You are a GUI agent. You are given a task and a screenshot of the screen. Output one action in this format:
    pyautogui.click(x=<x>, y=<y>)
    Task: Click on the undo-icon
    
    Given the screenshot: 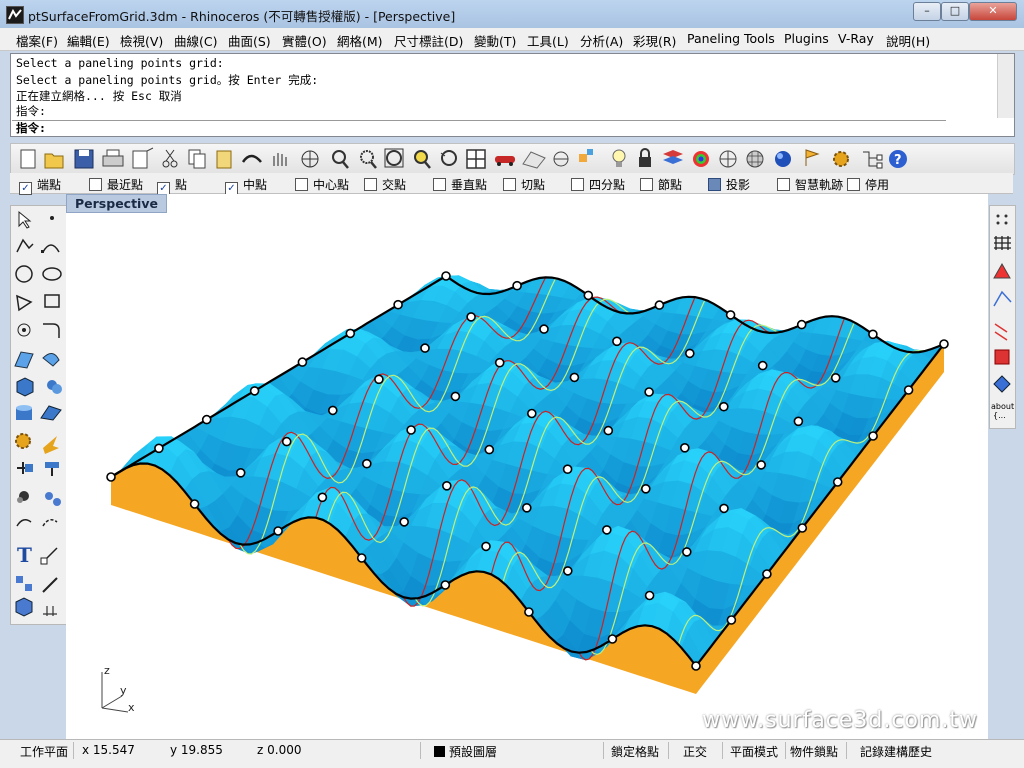 What is the action you would take?
    pyautogui.click(x=251, y=158)
    